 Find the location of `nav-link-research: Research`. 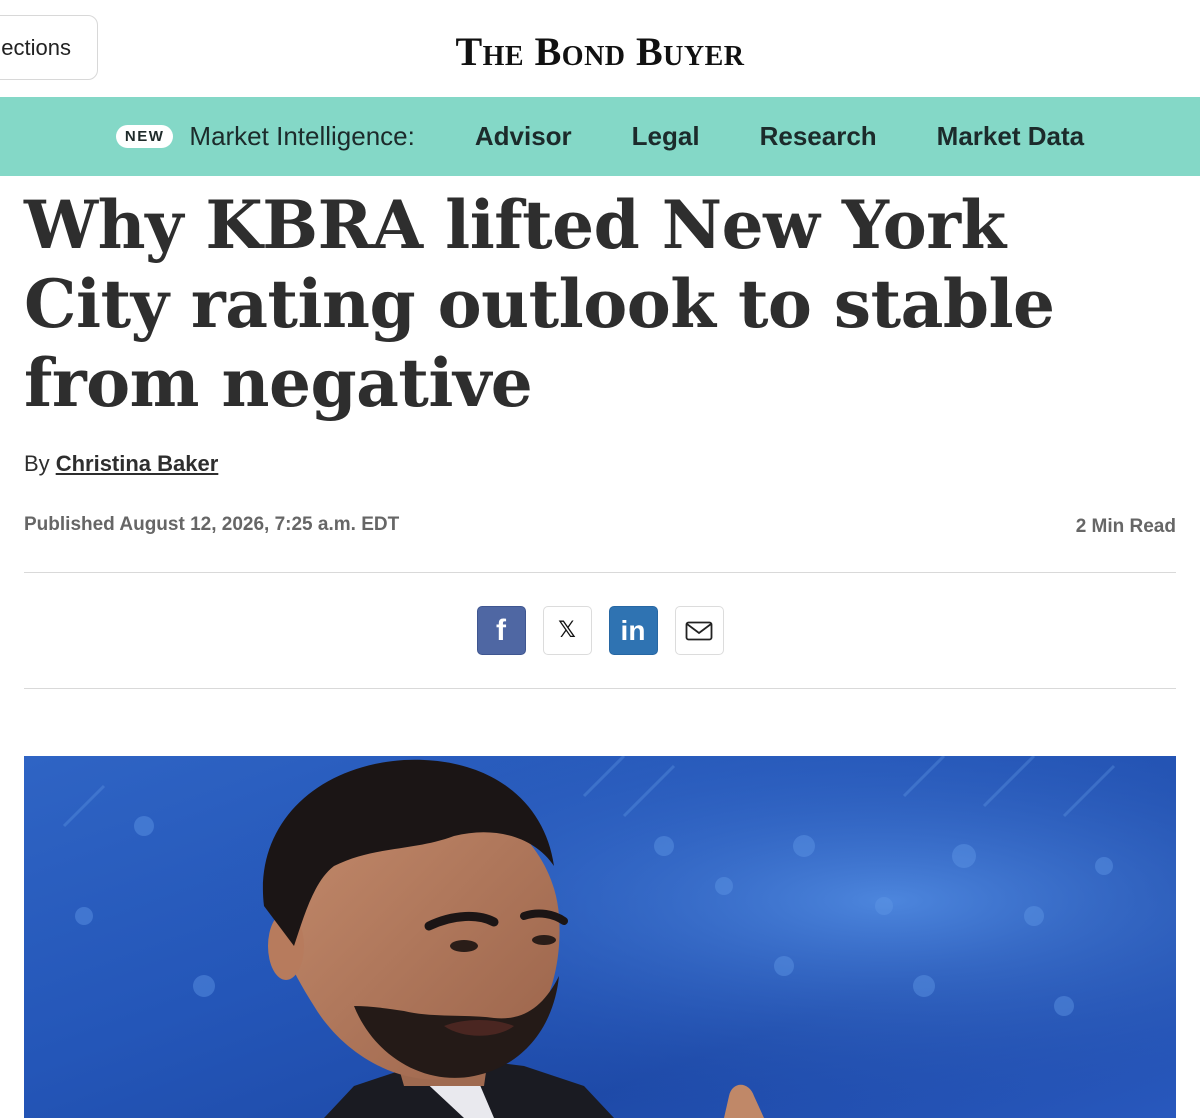

nav-link-research: Research is located at coordinates (818, 136).